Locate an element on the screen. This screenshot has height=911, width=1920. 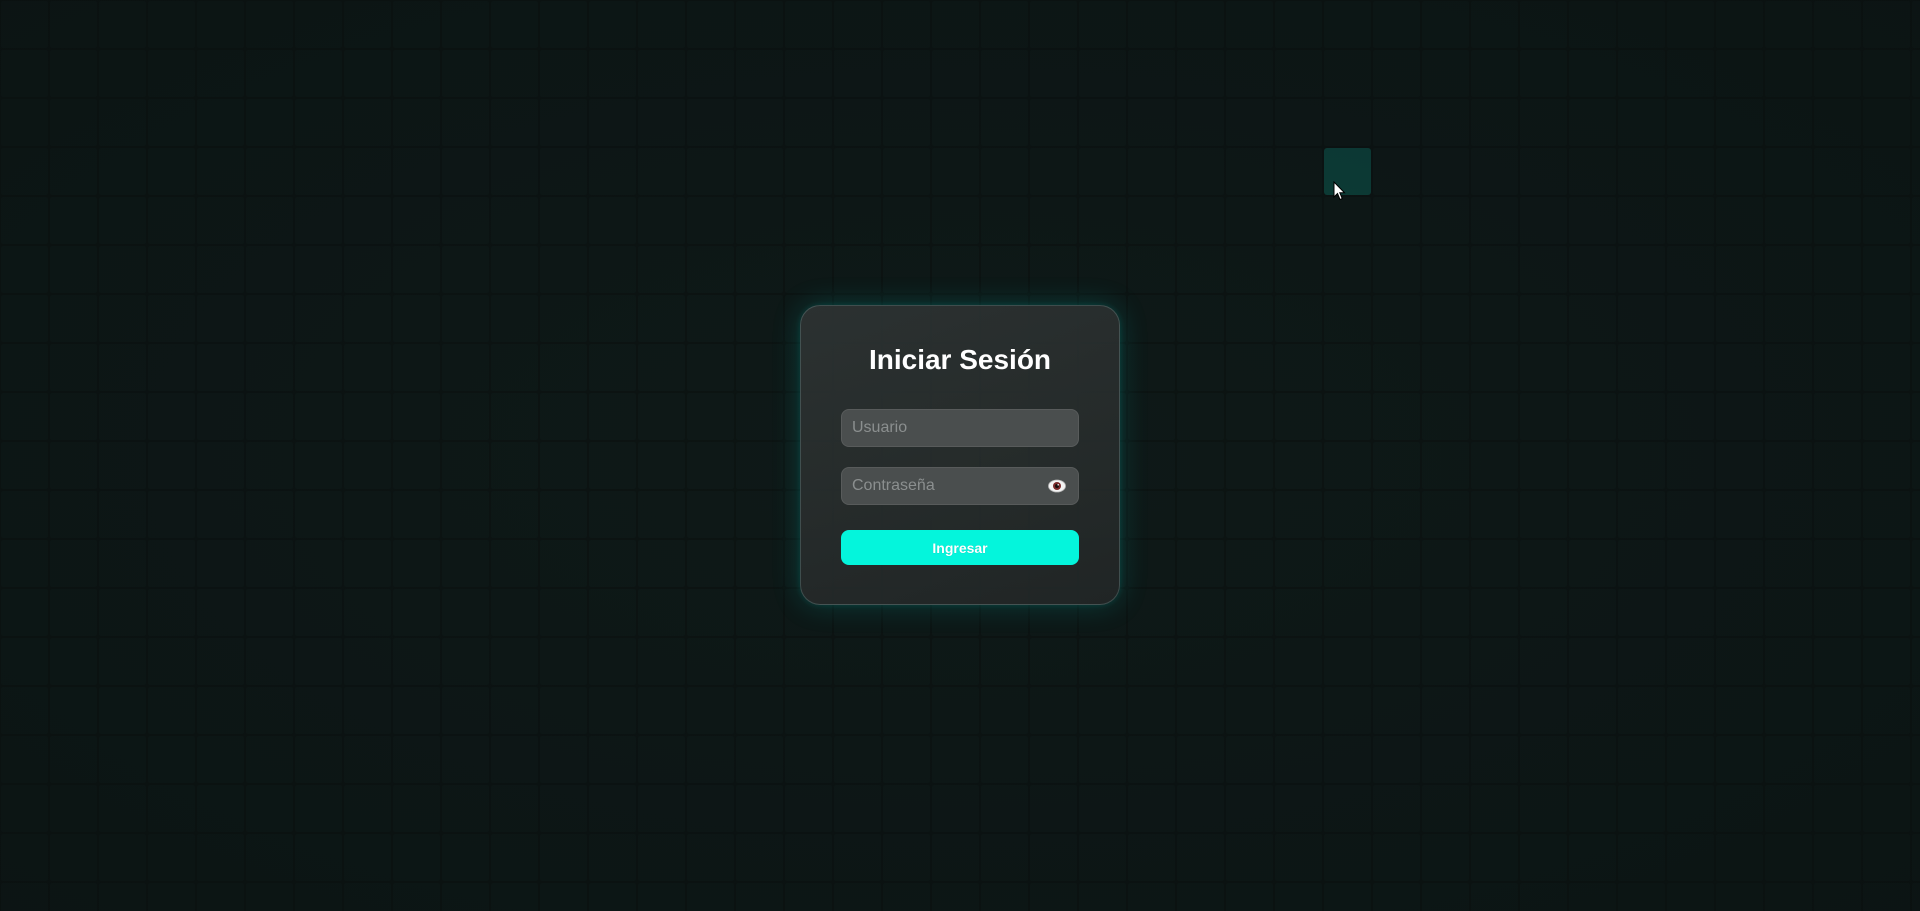
login-card: Iniciar Sesión Ingresar is located at coordinates (960, 455).